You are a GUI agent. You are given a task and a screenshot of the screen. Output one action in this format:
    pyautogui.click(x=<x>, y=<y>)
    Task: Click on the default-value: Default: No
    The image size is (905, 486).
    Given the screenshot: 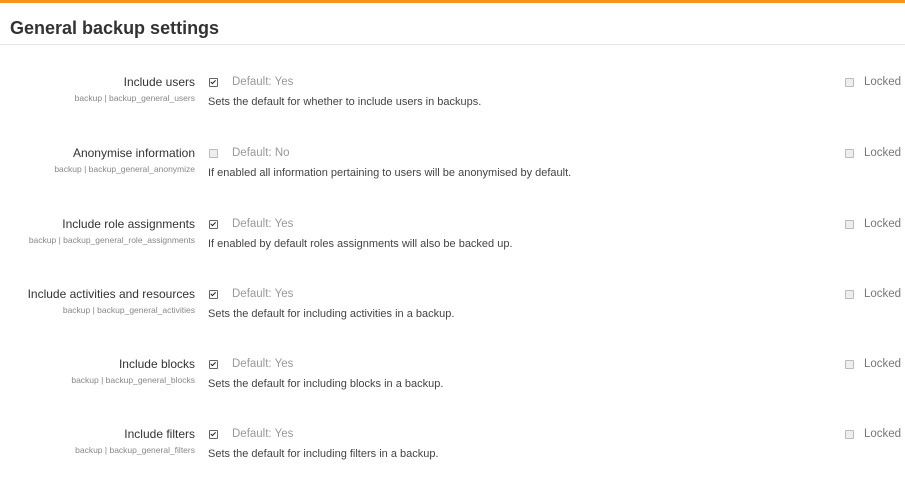 What is the action you would take?
    pyautogui.click(x=261, y=153)
    